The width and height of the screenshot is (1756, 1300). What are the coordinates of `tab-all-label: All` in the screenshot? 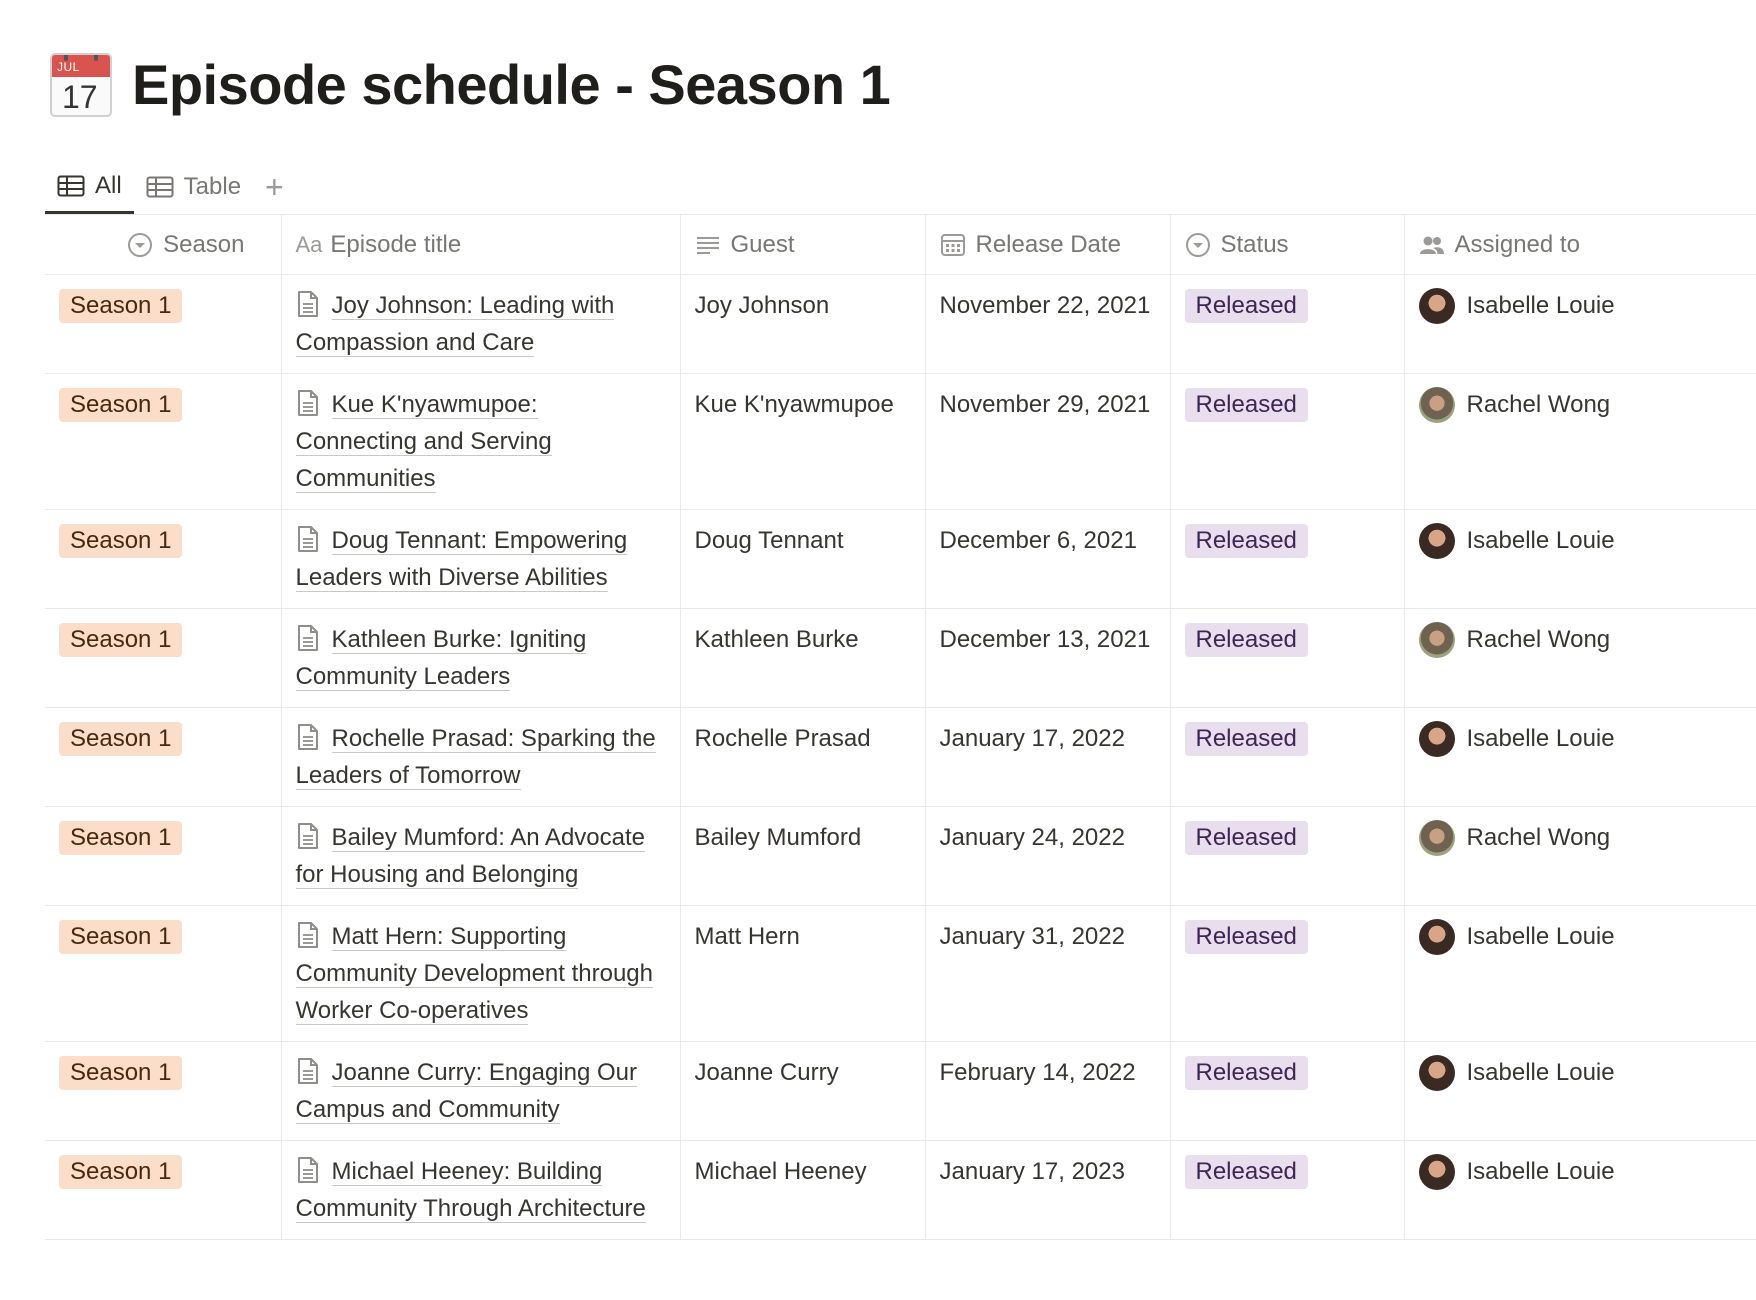 It's located at (108, 185).